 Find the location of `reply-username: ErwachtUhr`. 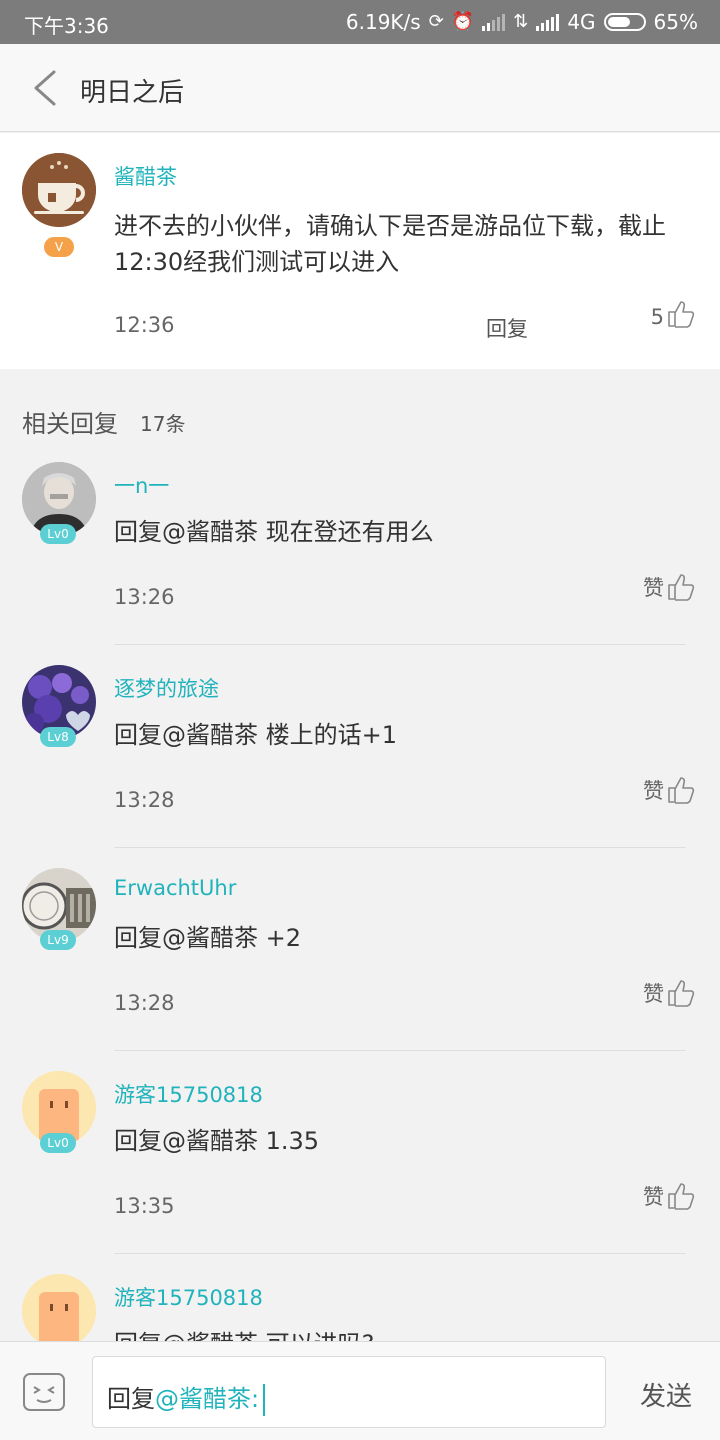

reply-username: ErwachtUhr is located at coordinates (175, 888).